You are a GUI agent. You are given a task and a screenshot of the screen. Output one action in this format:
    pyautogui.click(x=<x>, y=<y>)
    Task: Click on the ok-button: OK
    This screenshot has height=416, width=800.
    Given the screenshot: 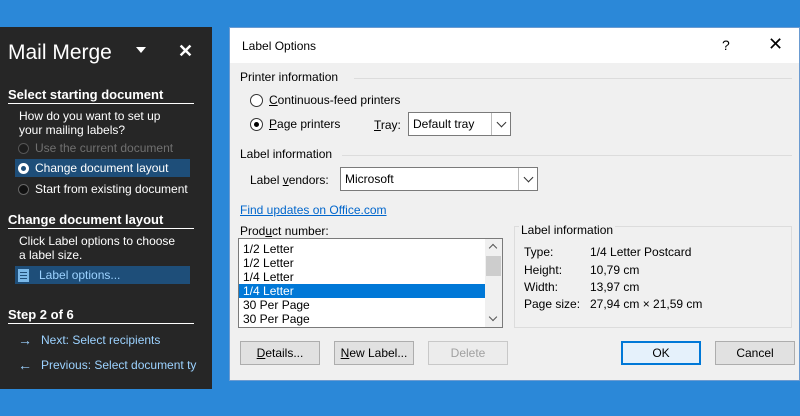 What is the action you would take?
    pyautogui.click(x=661, y=353)
    